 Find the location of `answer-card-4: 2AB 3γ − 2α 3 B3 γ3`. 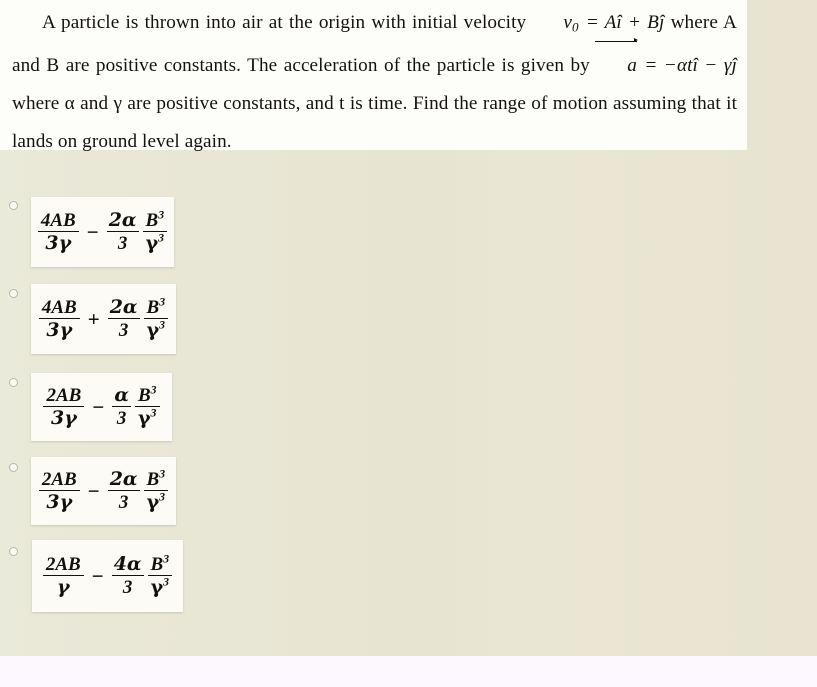

answer-card-4: 2AB 3γ − 2α 3 B3 γ3 is located at coordinates (103, 491).